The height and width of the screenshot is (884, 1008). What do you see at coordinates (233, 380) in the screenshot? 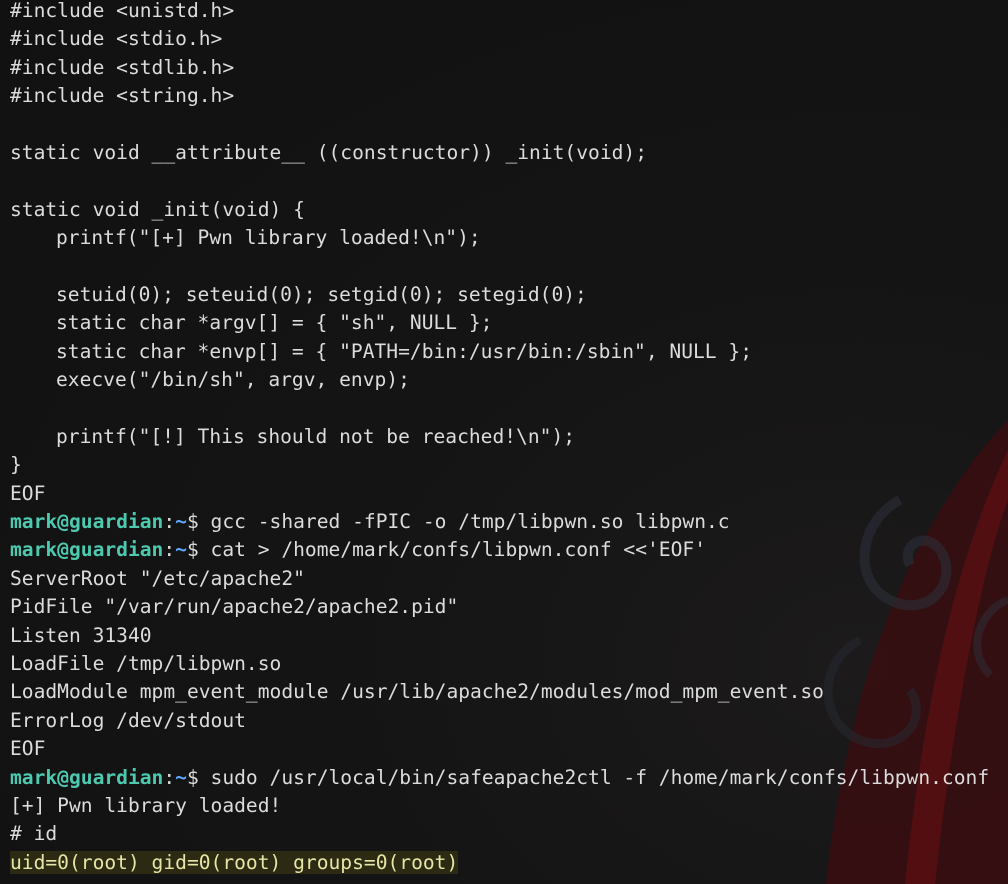
I see `source-code-line: execve("/bin/sh", argv, envp);` at bounding box center [233, 380].